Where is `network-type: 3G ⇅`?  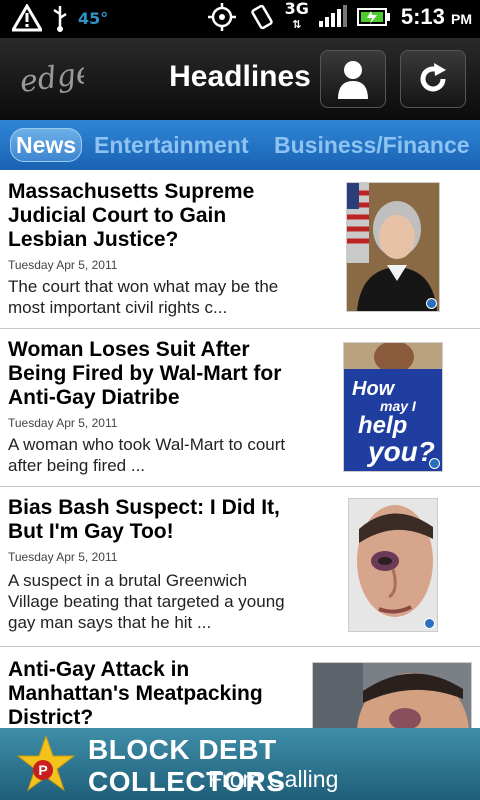
network-type: 3G ⇅ is located at coordinates (296, 16).